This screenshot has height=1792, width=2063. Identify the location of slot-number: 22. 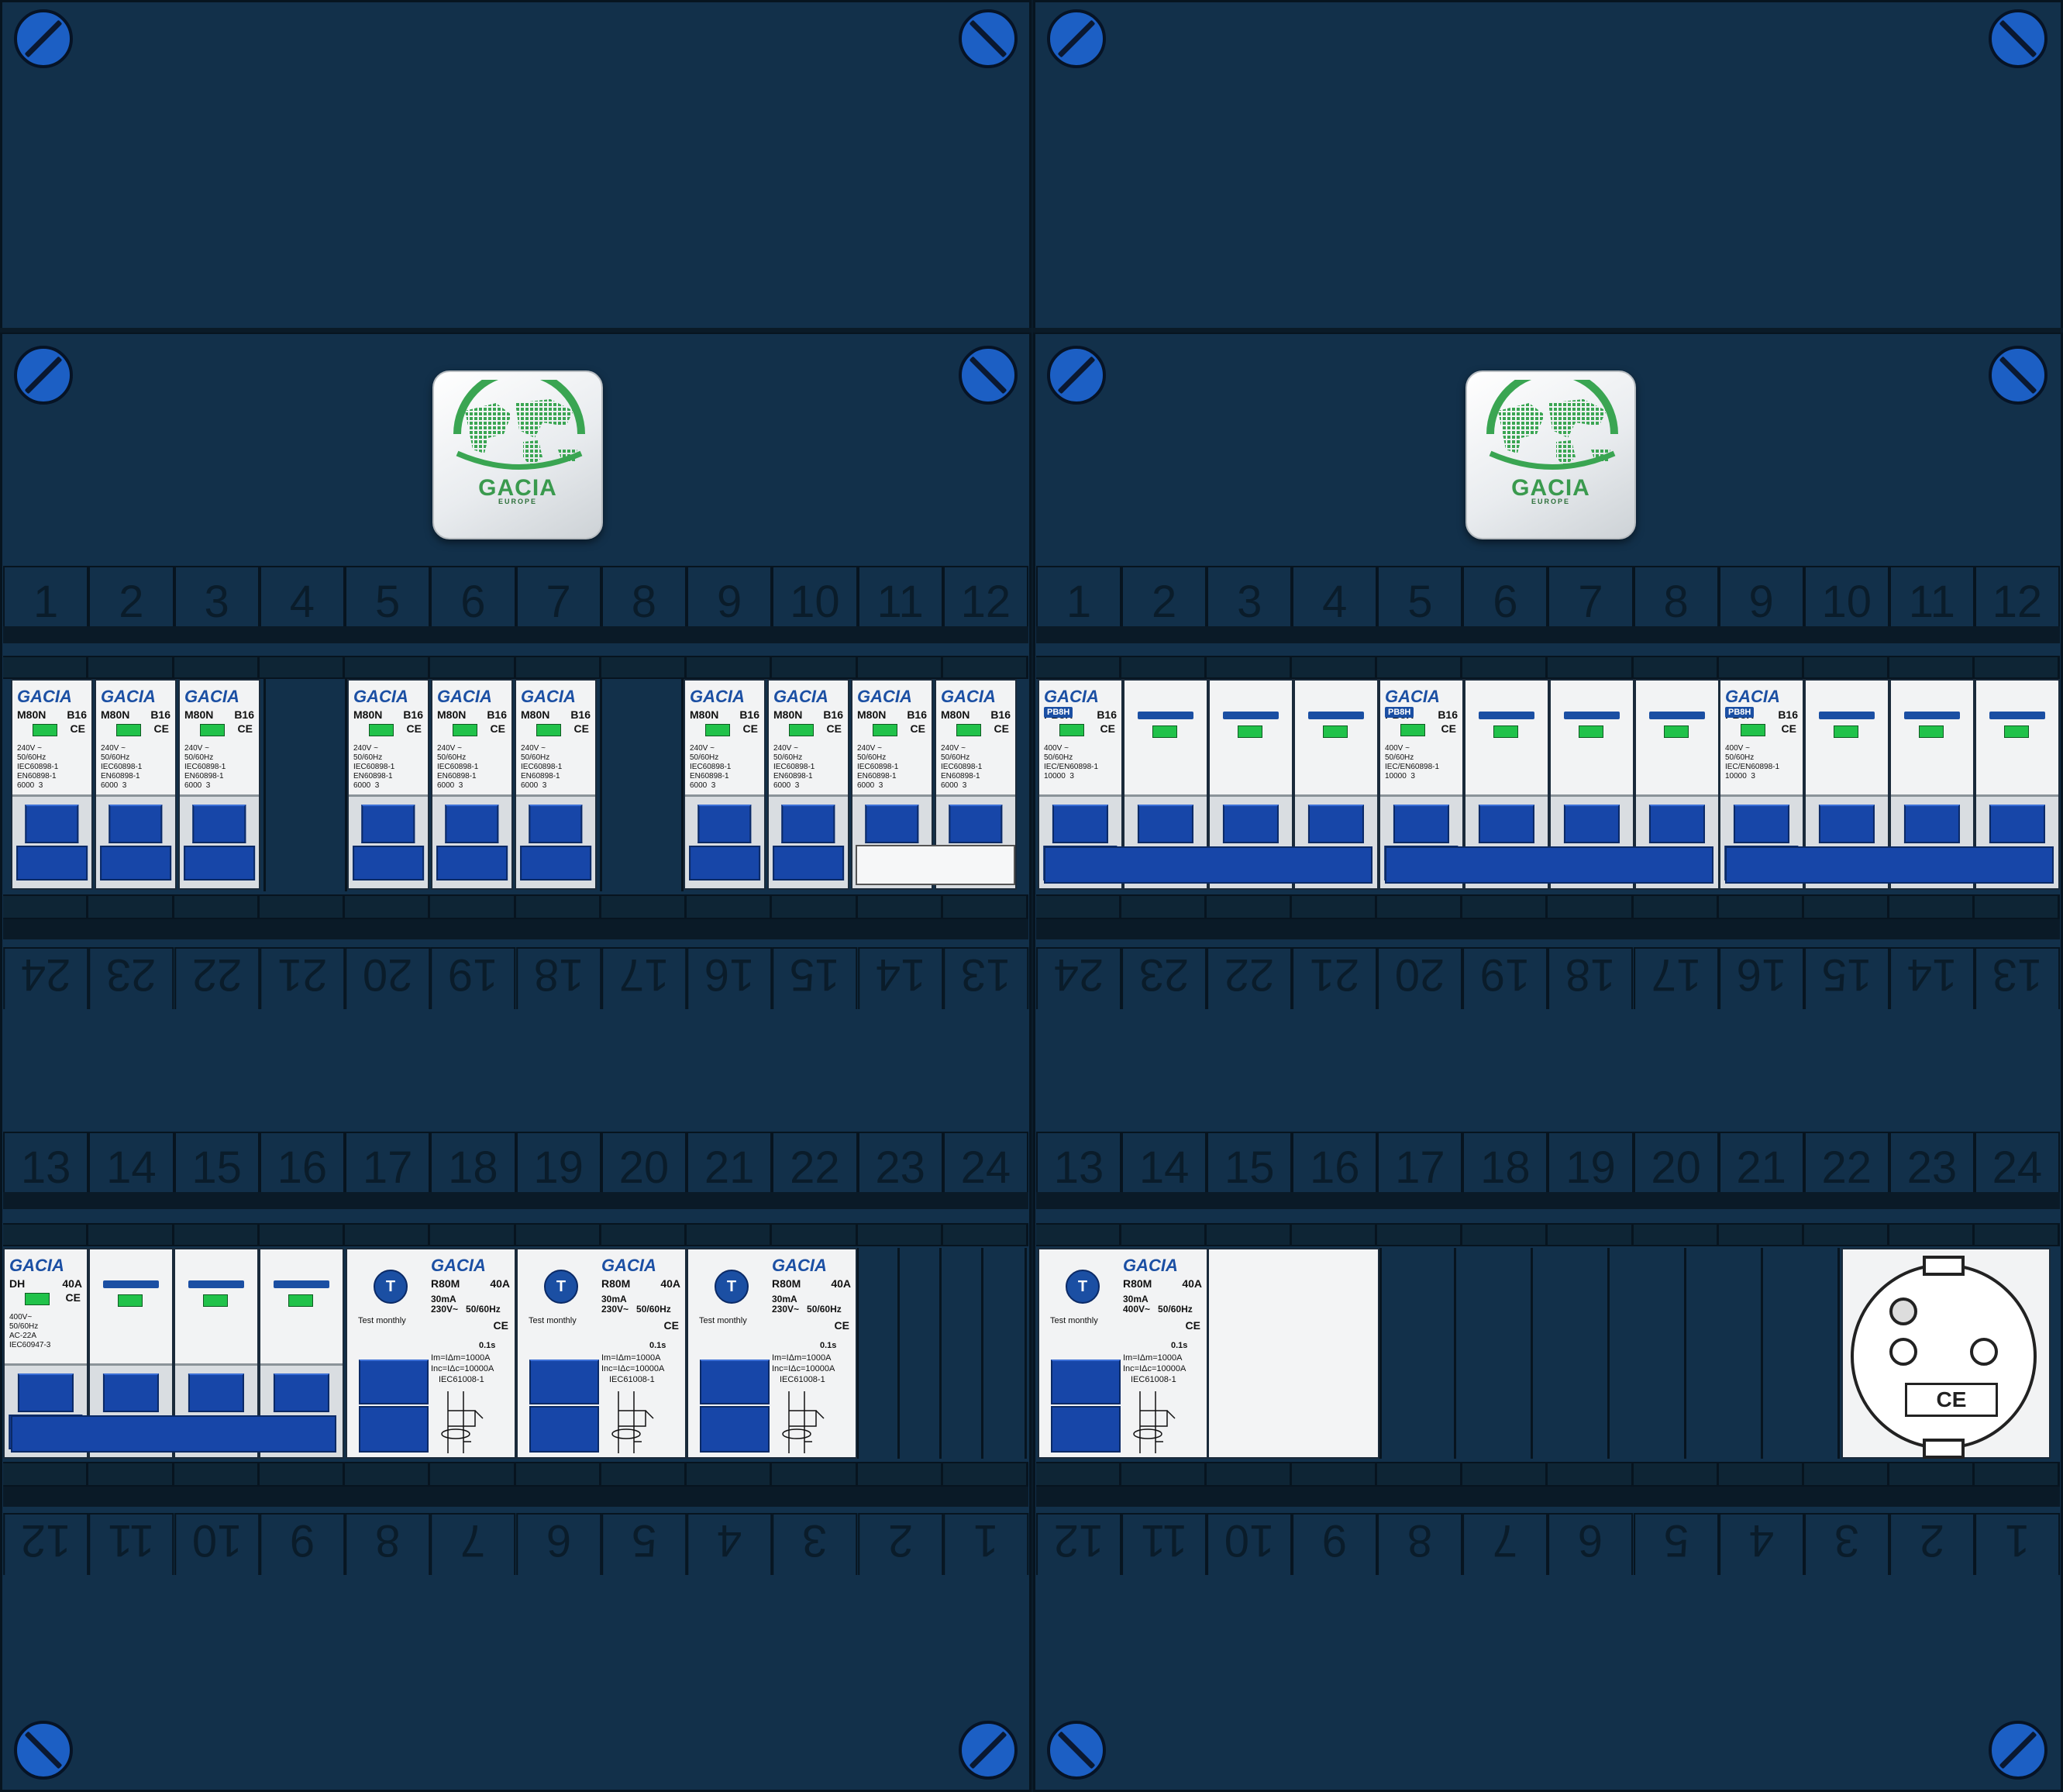
(1250, 978).